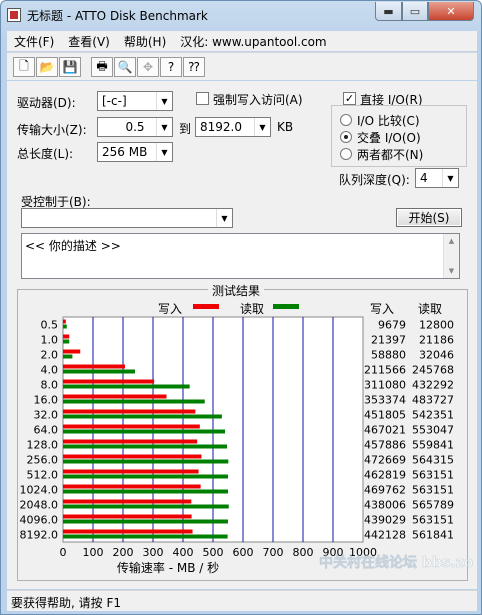 The image size is (482, 615). Describe the element at coordinates (396, 562) in the screenshot. I see `watermark-text: 中关村在线论坛 bbs.zol.com.cn` at that location.